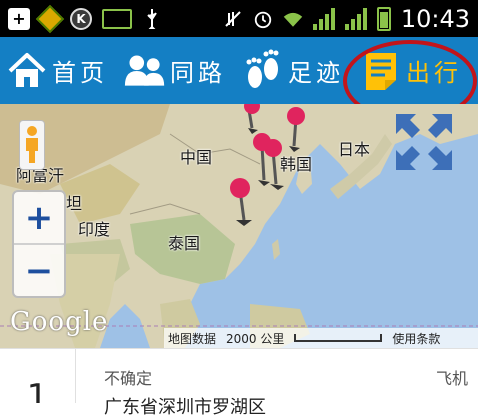  What do you see at coordinates (39, 217) in the screenshot?
I see `zoom-in-button: +` at bounding box center [39, 217].